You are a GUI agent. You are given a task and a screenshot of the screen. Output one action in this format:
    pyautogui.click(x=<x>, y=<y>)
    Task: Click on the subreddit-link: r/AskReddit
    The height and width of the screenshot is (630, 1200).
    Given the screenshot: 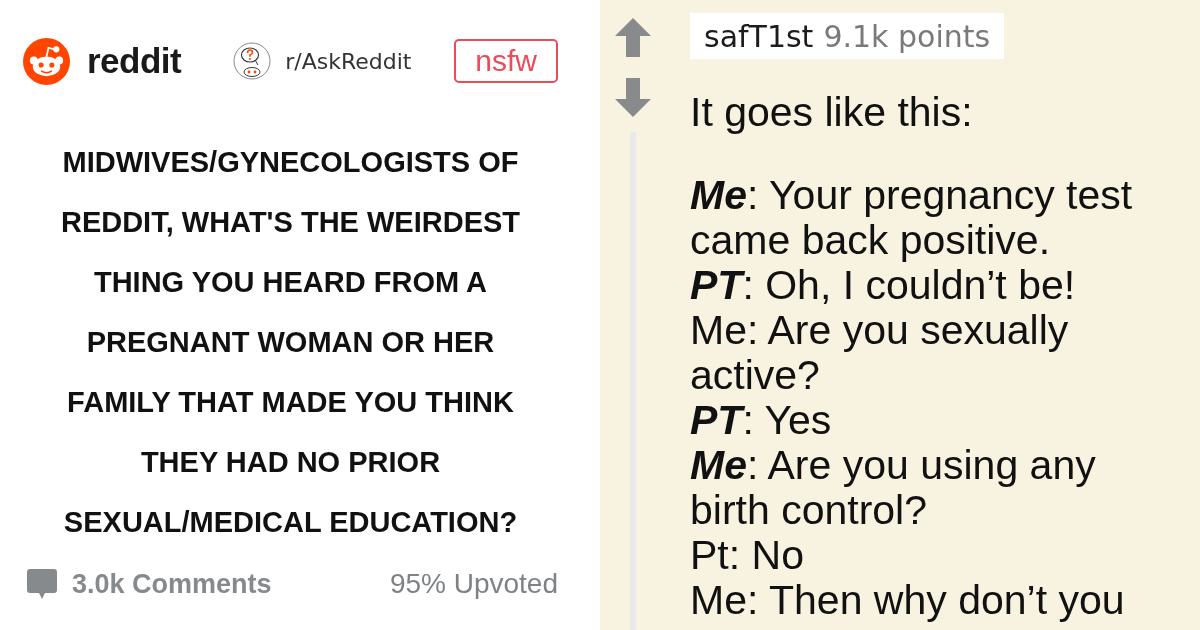 What is the action you would take?
    pyautogui.click(x=348, y=61)
    